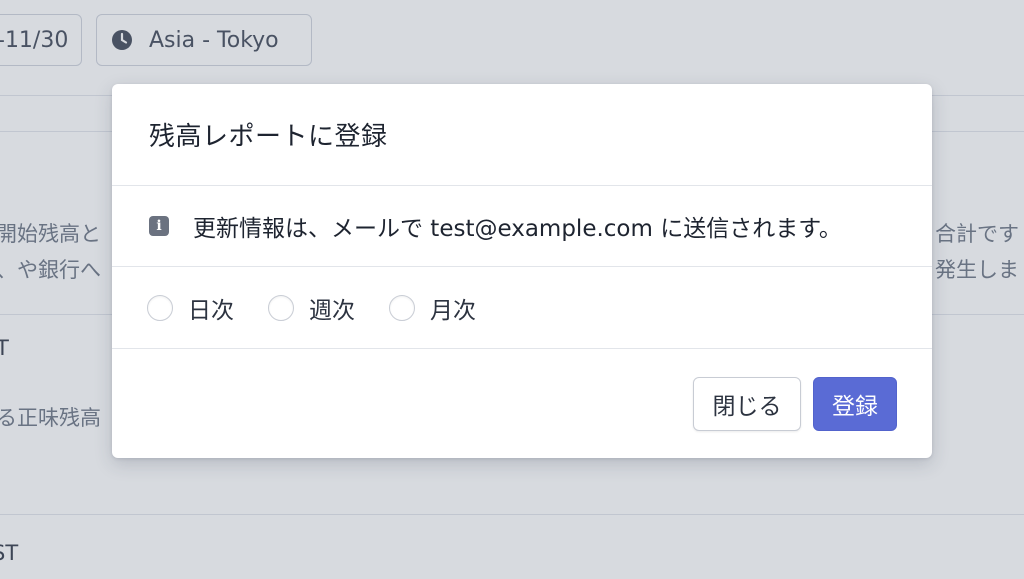  I want to click on radio-option-monthly: 月次, so click(432, 308).